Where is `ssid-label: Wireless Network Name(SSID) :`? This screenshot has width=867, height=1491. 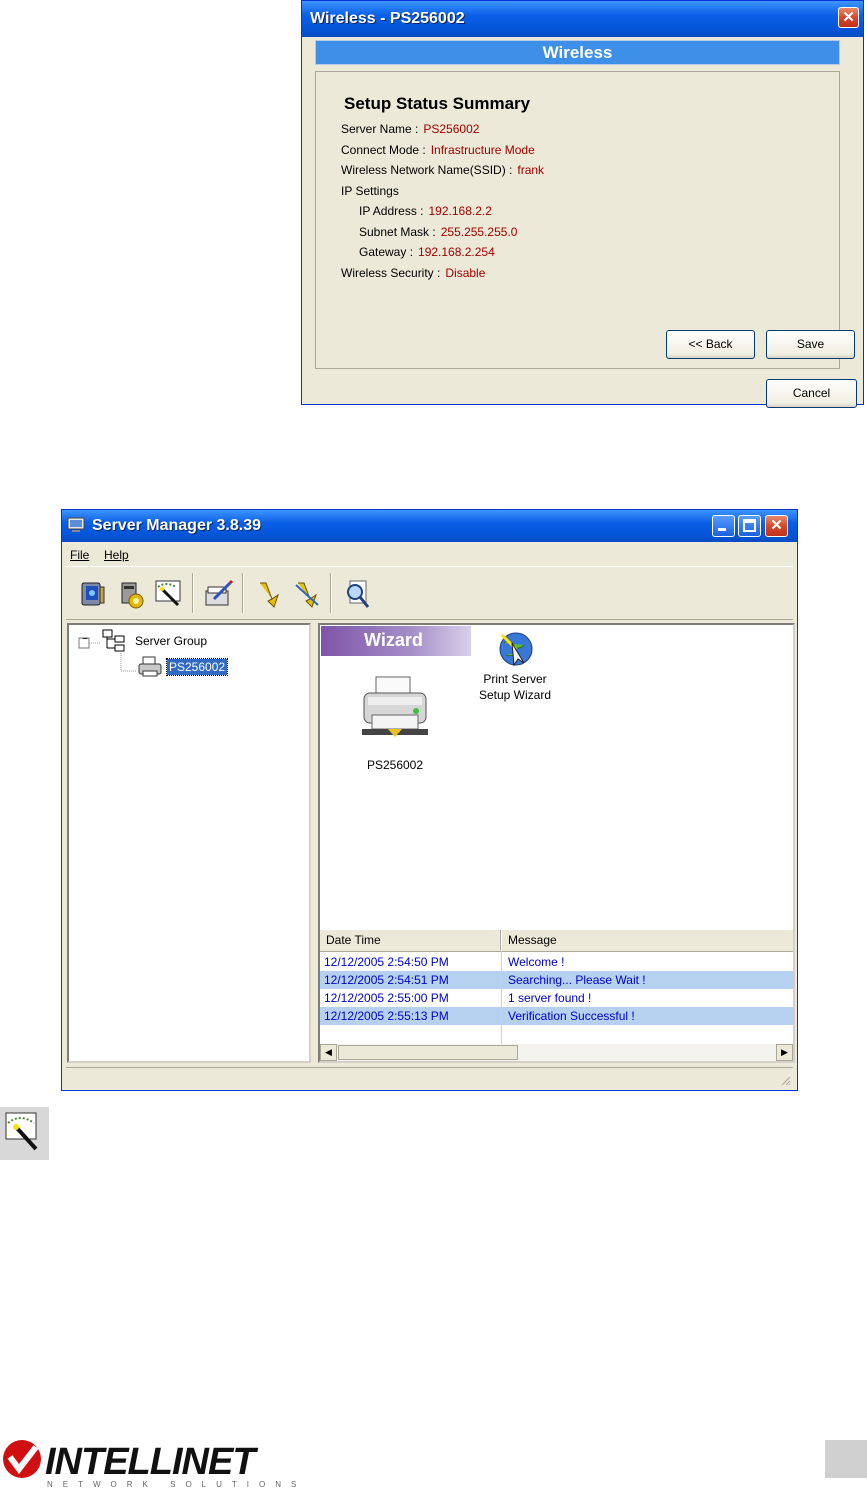 ssid-label: Wireless Network Name(SSID) : is located at coordinates (427, 170).